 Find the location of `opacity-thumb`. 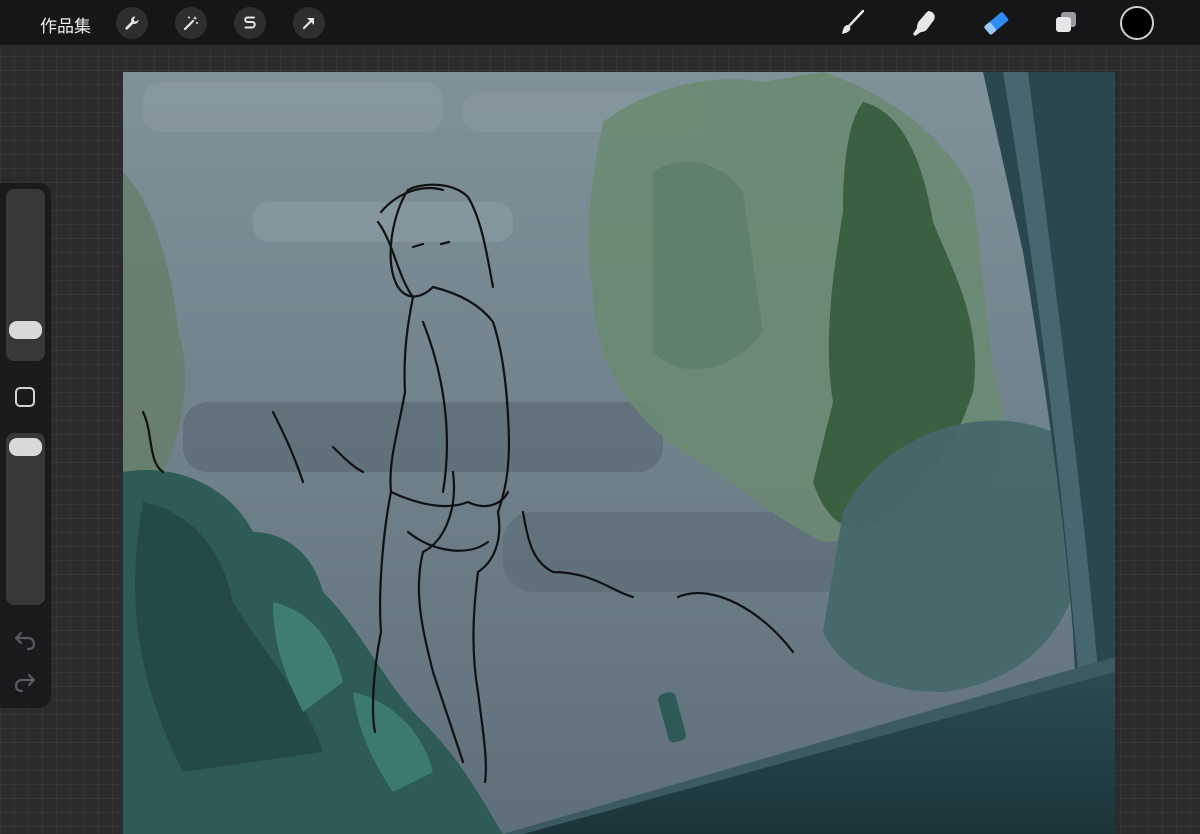

opacity-thumb is located at coordinates (25, 447).